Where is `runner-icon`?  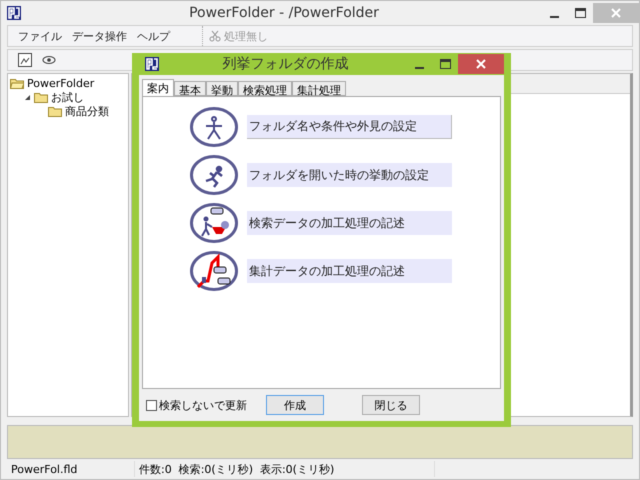 runner-icon is located at coordinates (214, 175).